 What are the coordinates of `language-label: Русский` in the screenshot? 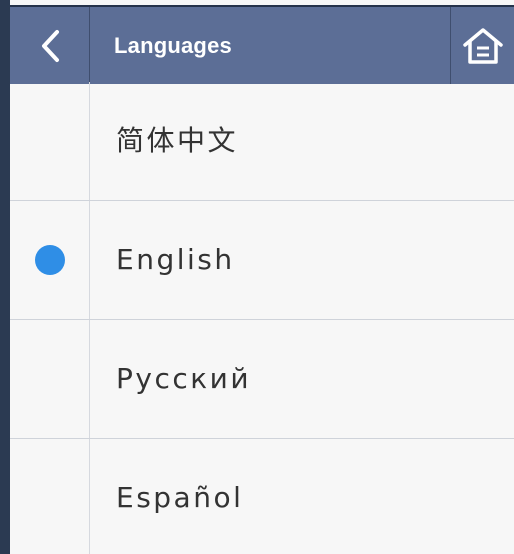 It's located at (184, 378).